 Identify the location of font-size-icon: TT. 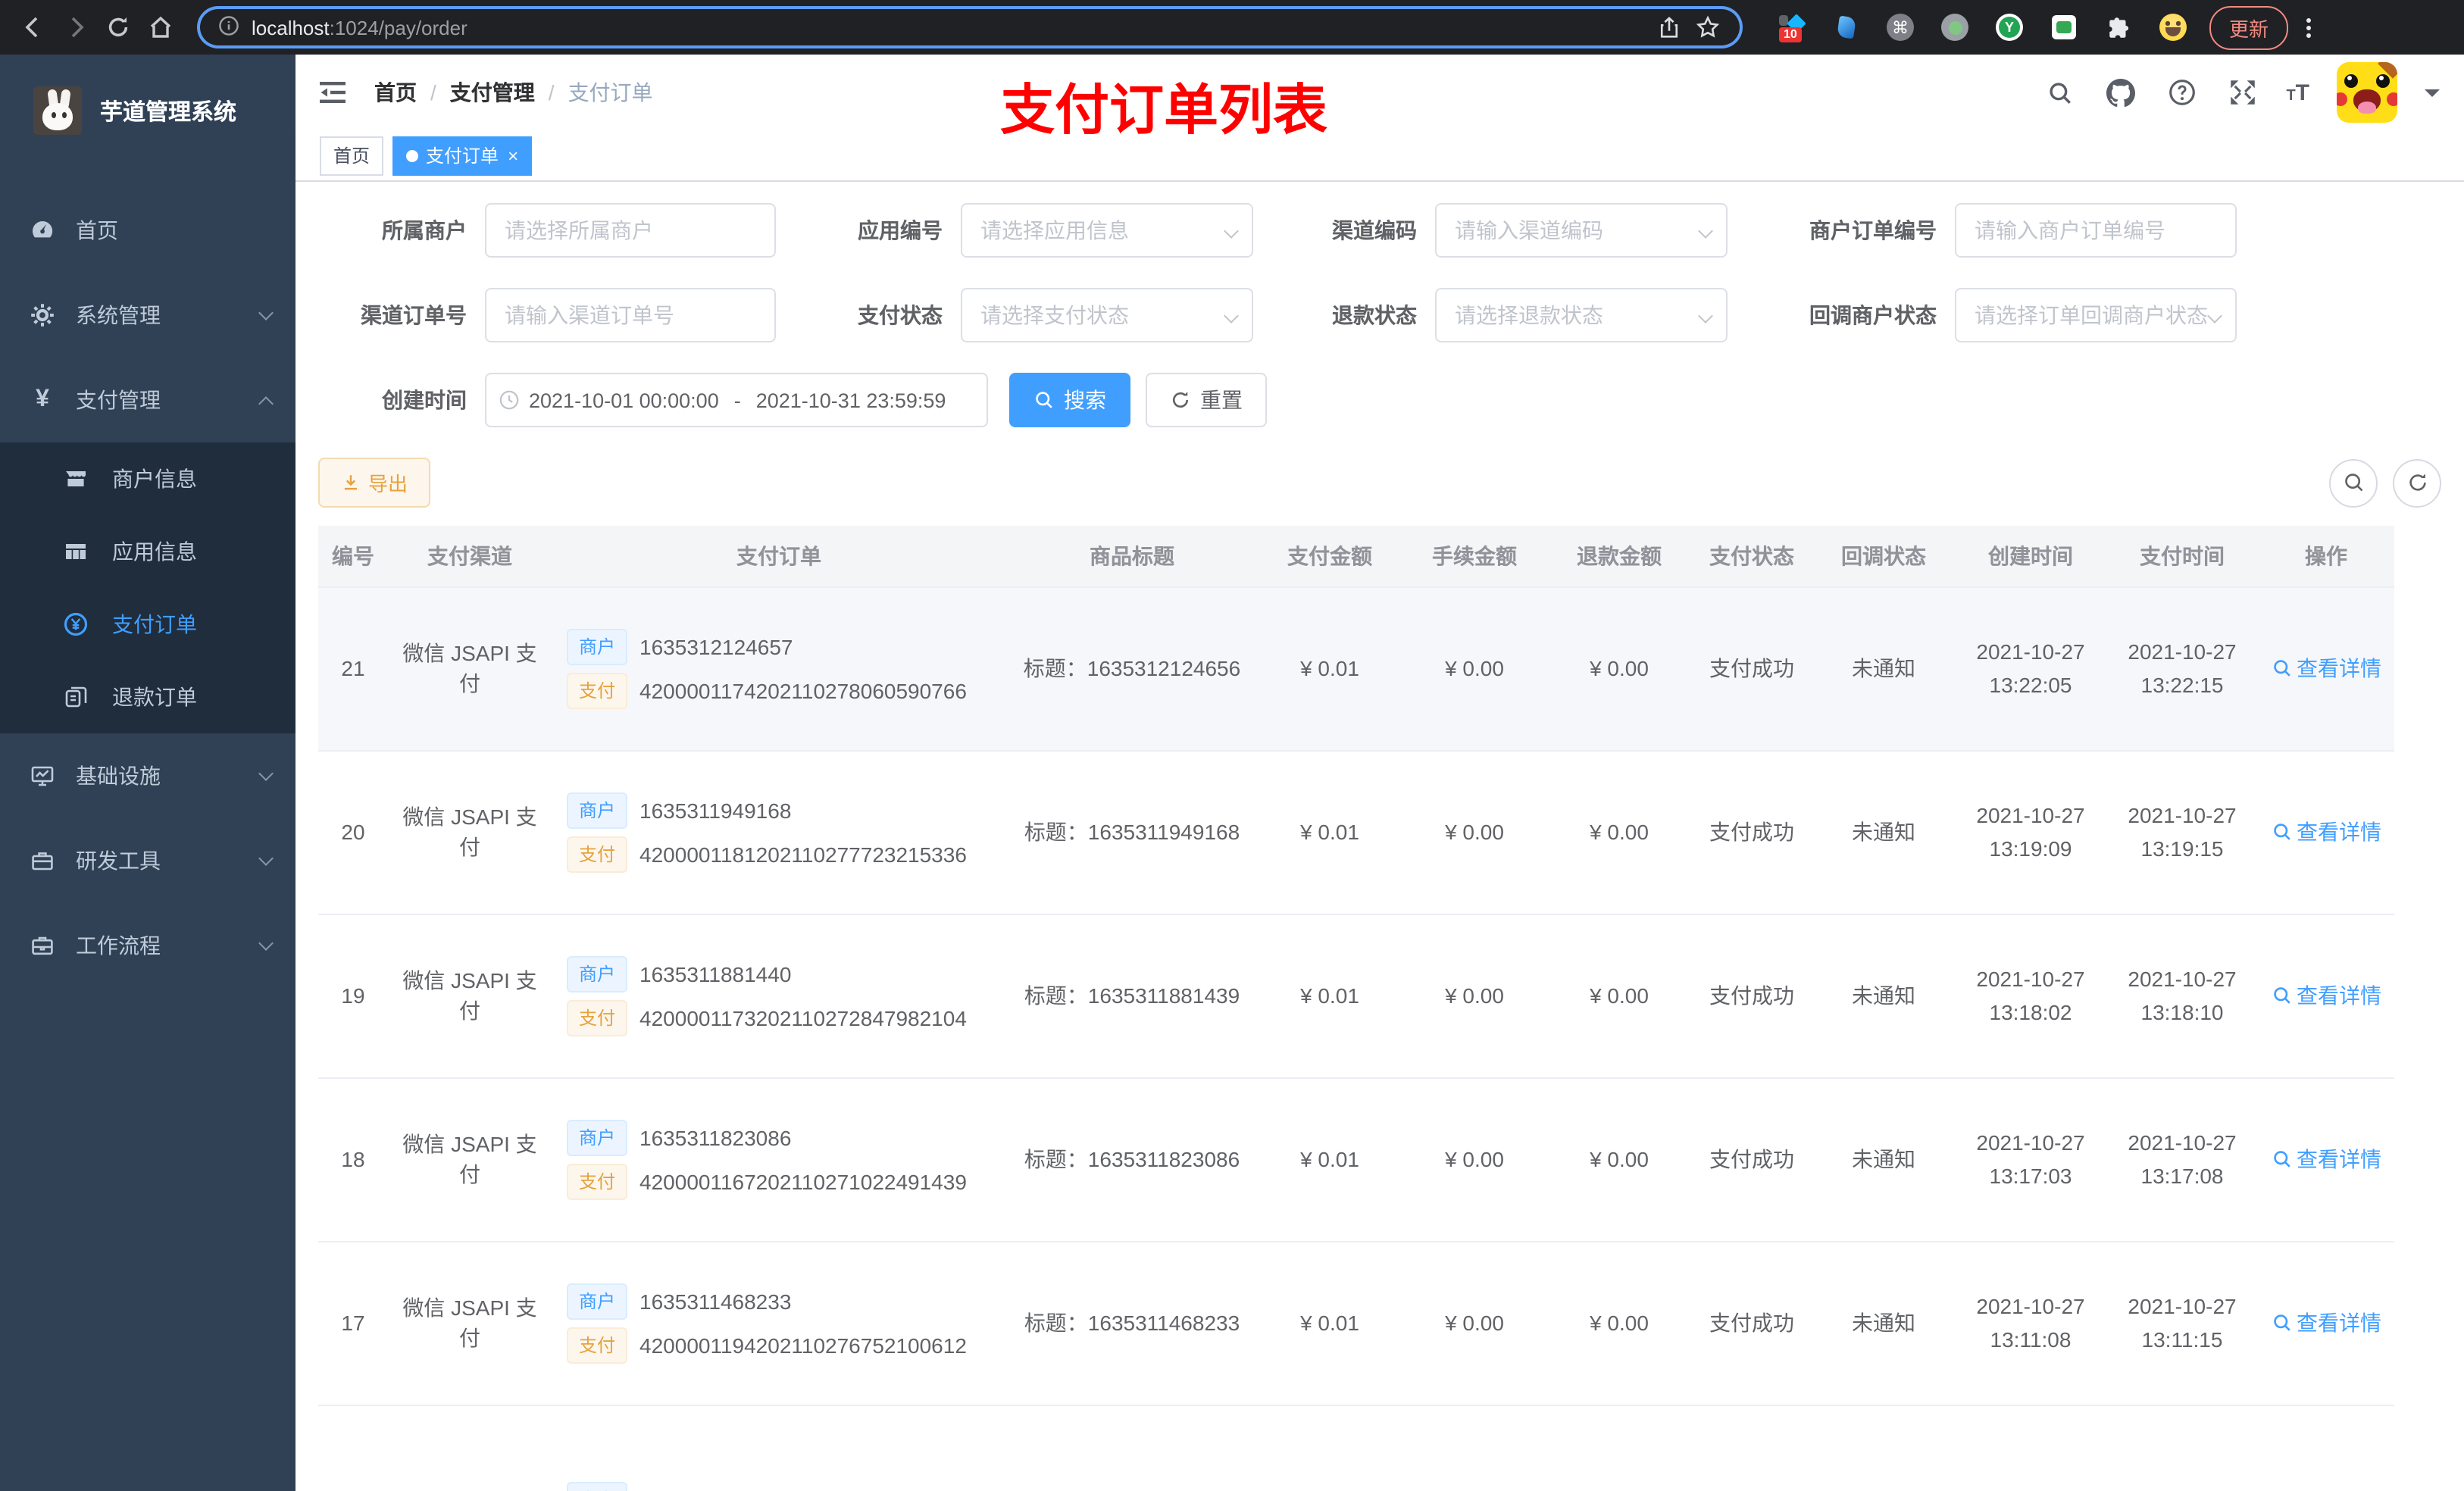
(2297, 92).